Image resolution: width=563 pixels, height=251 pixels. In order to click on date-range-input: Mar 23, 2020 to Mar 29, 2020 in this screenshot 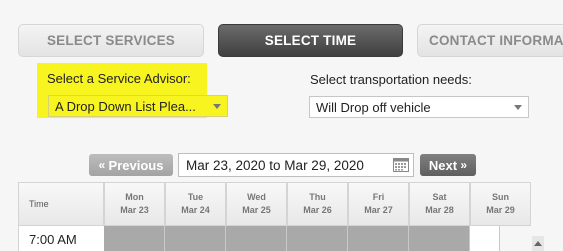, I will do `click(296, 165)`.